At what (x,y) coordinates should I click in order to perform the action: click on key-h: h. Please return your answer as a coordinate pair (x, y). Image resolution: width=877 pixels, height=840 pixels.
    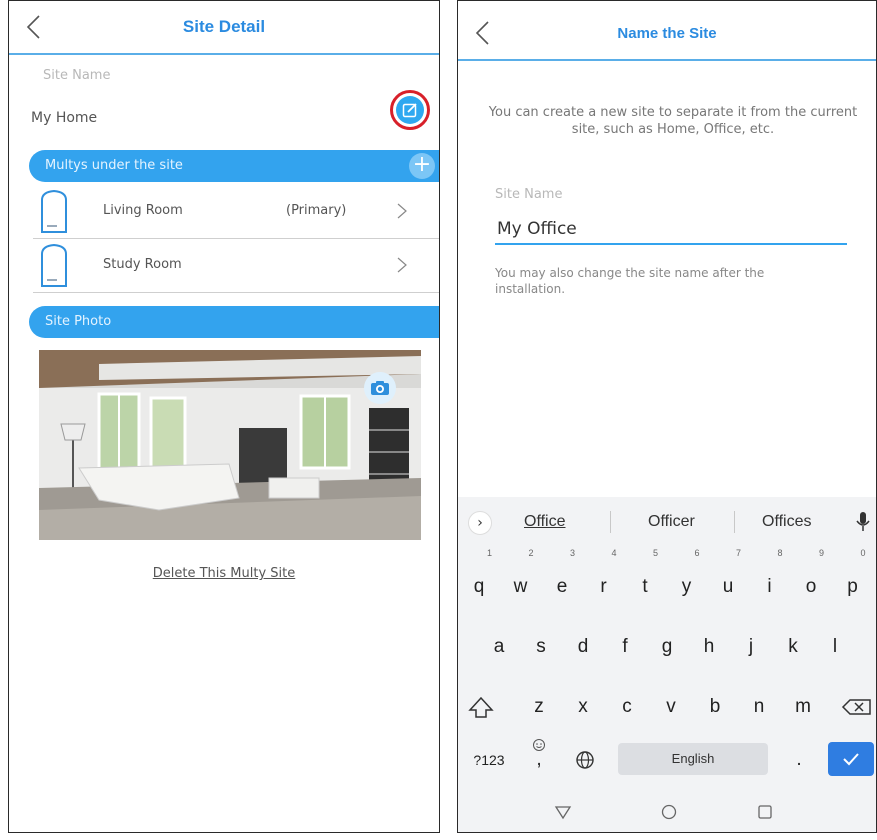
    Looking at the image, I should click on (709, 647).